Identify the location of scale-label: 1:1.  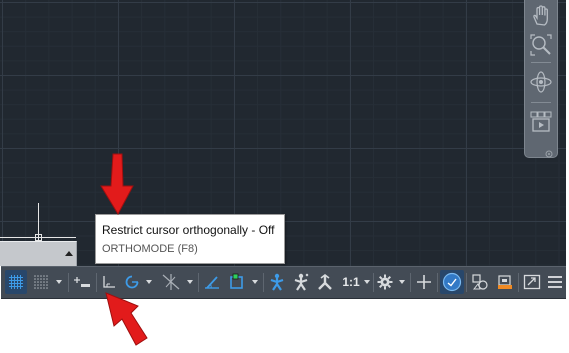
(351, 282).